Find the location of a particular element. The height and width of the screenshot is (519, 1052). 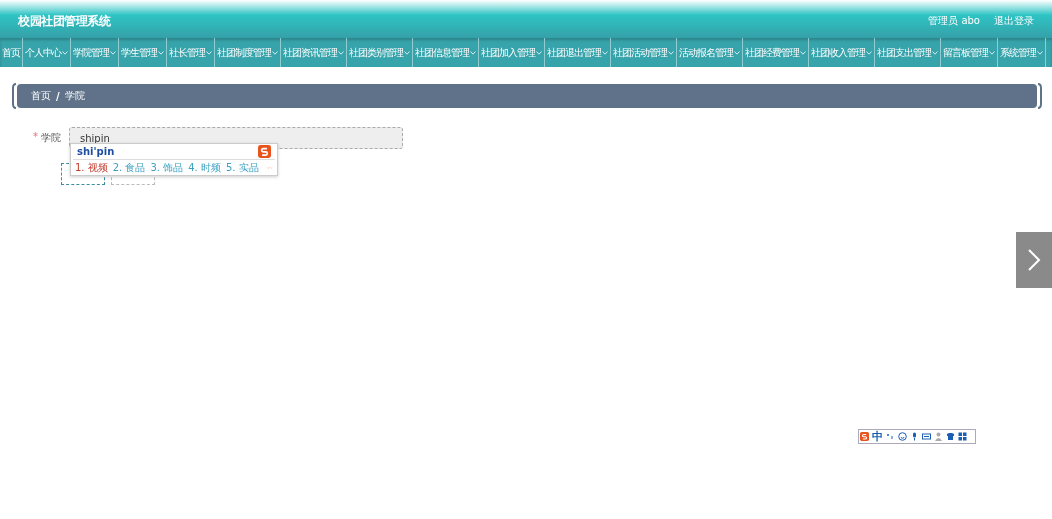

field-label: 学院 is located at coordinates (51, 138).